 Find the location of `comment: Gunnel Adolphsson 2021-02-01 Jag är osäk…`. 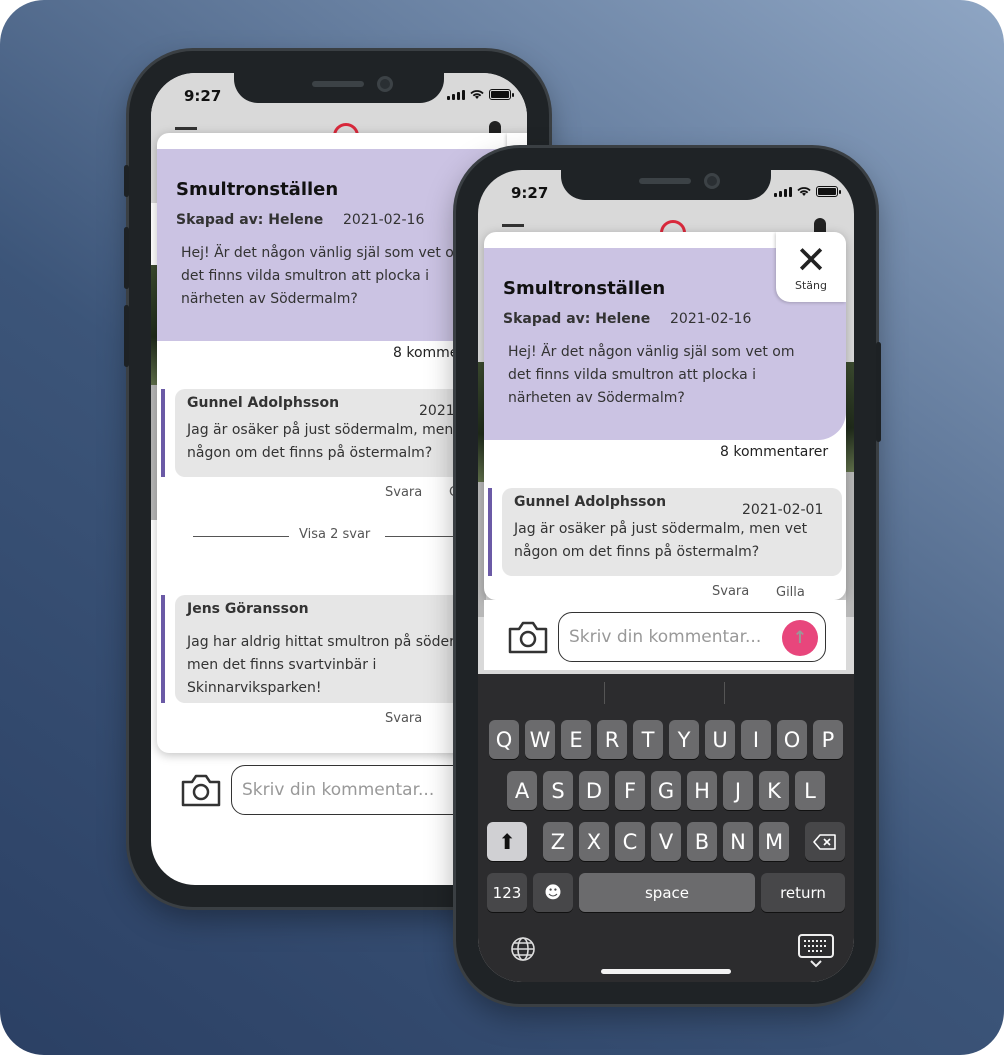

comment: Gunnel Adolphsson 2021-02-01 Jag är osäk… is located at coordinates (665, 532).